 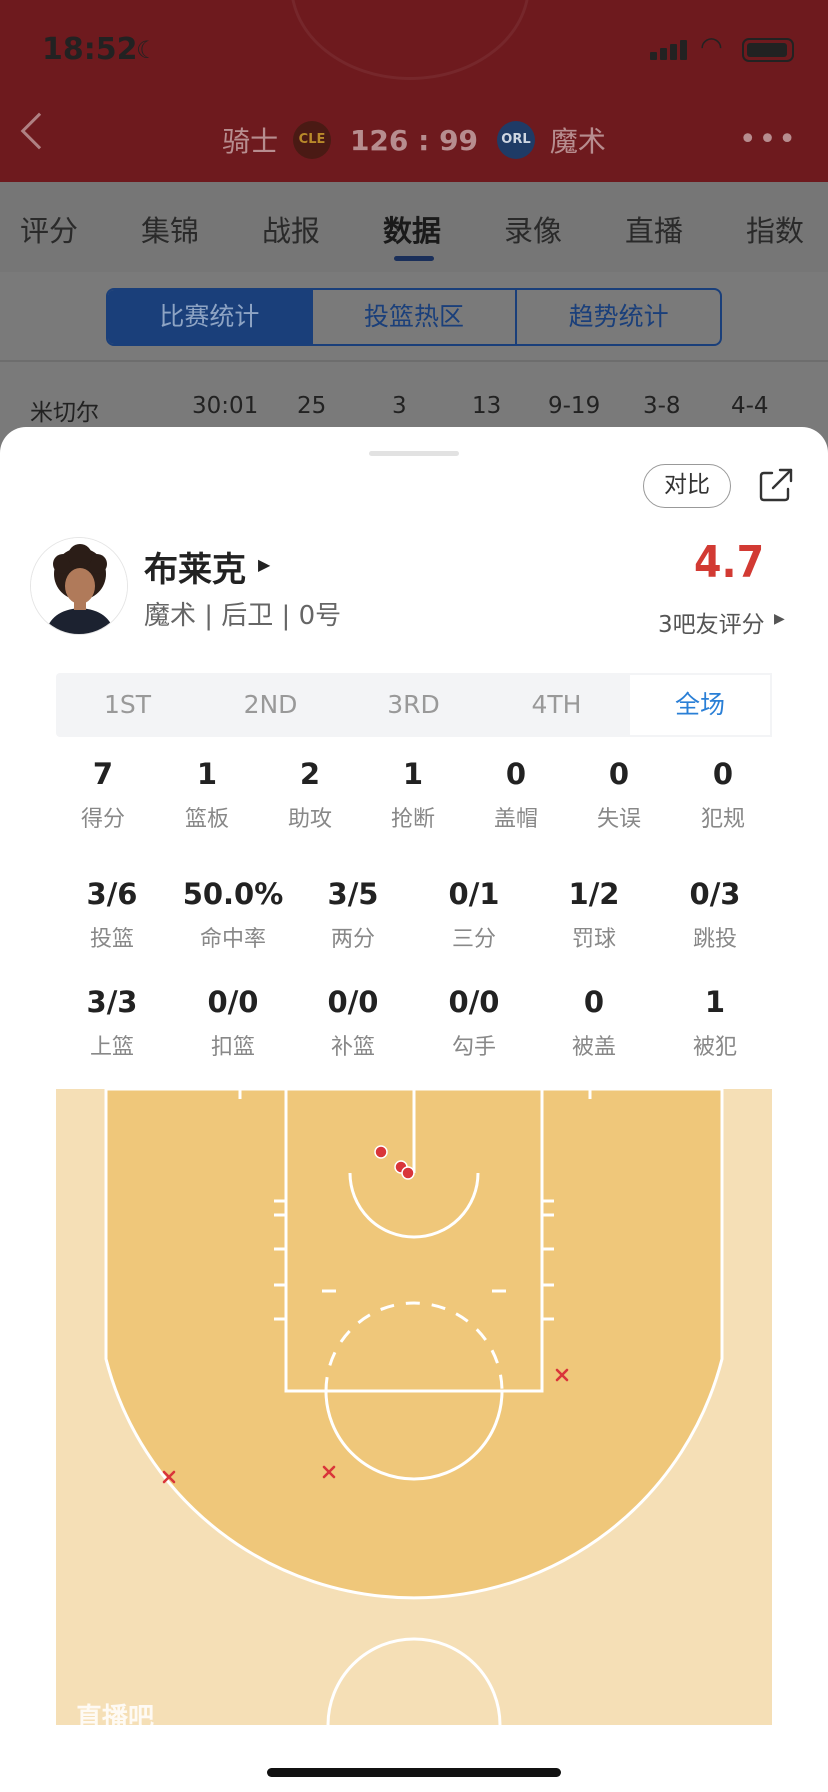 What do you see at coordinates (112, 914) in the screenshot?
I see `stat-fg: 3/6 投篮` at bounding box center [112, 914].